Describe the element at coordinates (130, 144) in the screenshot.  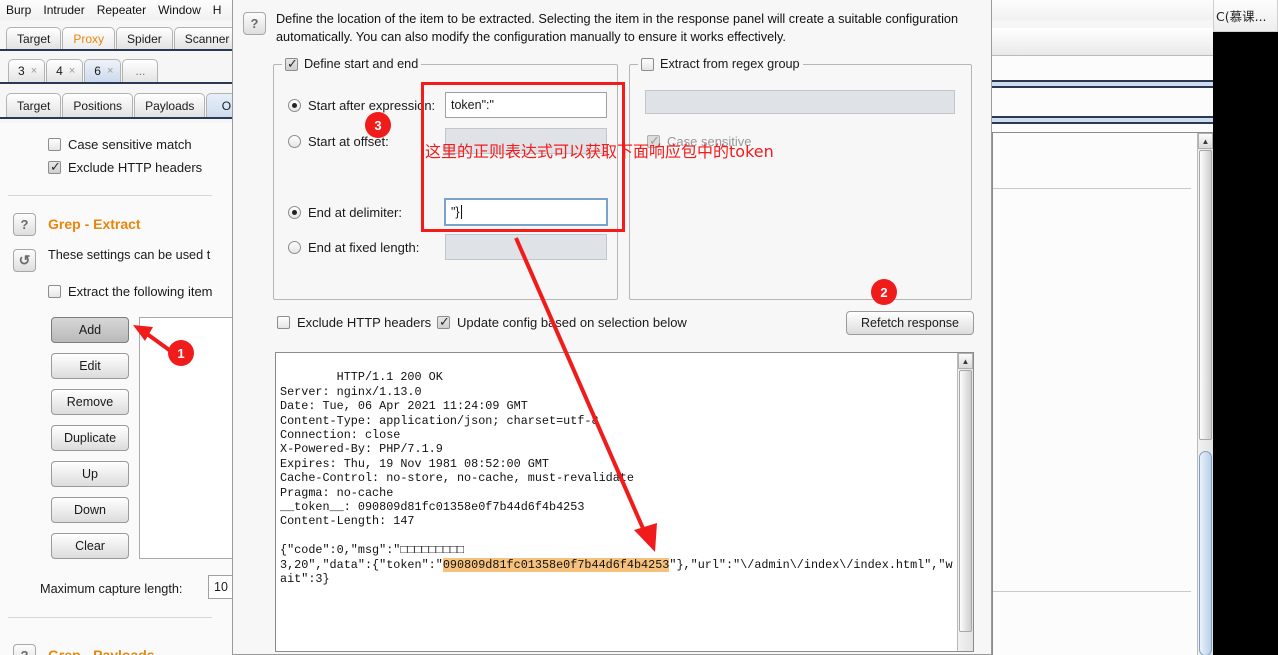
I see `case-sensitive-match-label: Case sensitive match` at that location.